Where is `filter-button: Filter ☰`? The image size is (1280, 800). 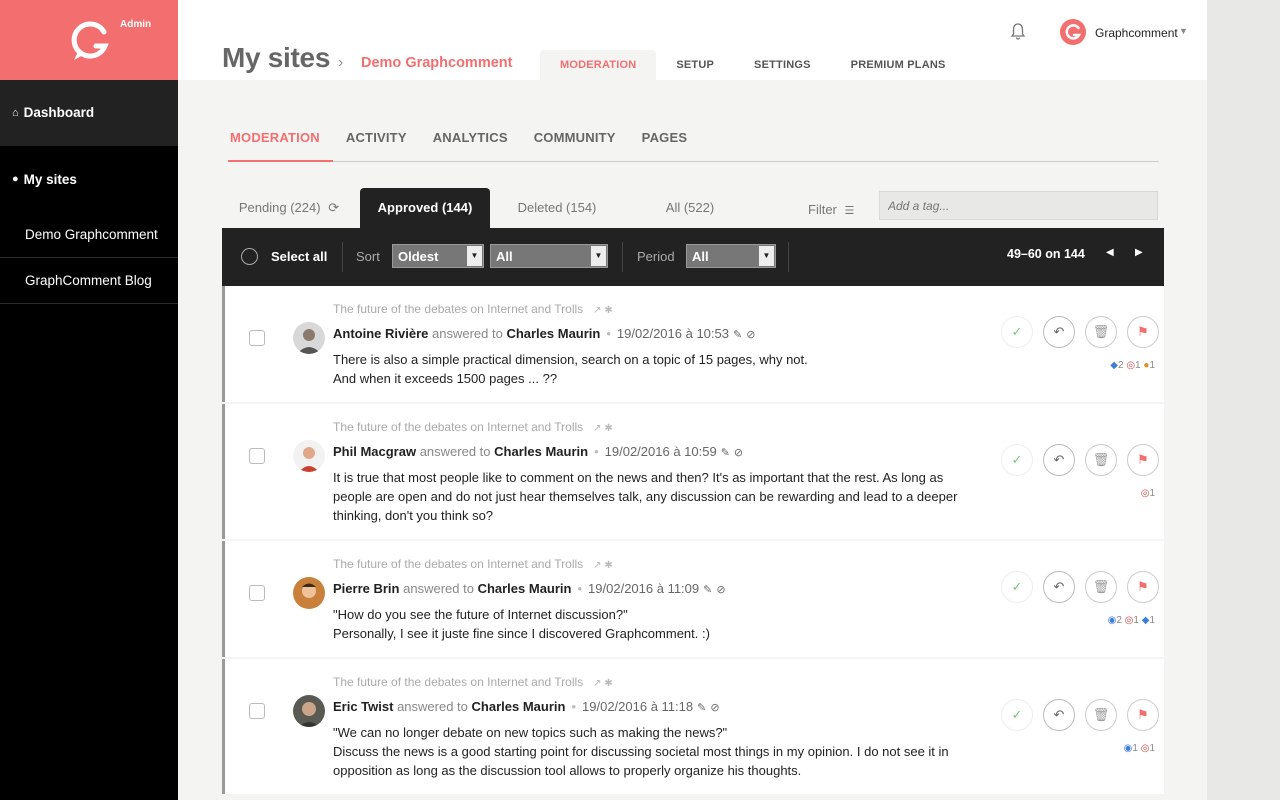
filter-button: Filter ☰ is located at coordinates (831, 209).